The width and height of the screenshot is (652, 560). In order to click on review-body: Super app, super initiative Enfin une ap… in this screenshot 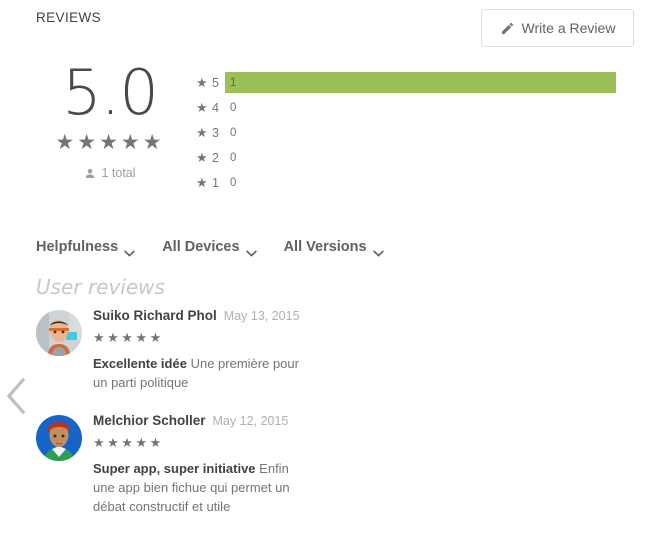, I will do `click(200, 487)`.